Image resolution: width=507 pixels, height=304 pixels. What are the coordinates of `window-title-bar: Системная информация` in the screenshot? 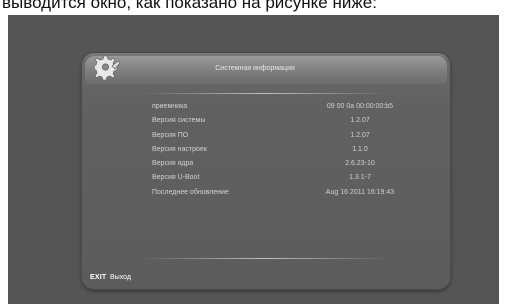 It's located at (266, 69).